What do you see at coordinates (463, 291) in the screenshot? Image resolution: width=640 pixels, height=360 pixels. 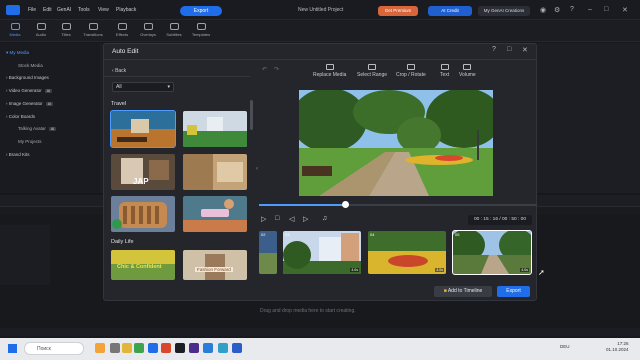 I see `add-to-timeline-button: ■ Add to Timeline` at bounding box center [463, 291].